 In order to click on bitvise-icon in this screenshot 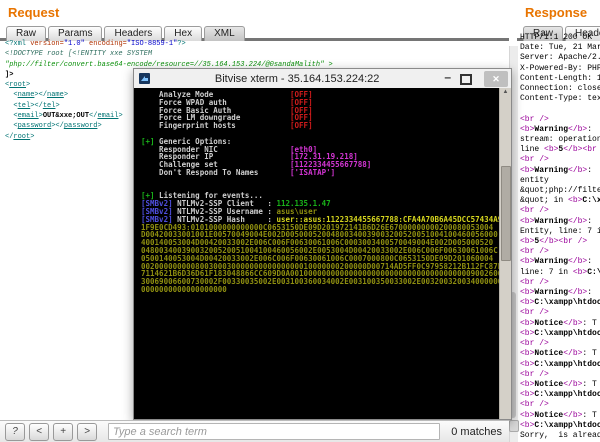, I will do `click(144, 78)`.